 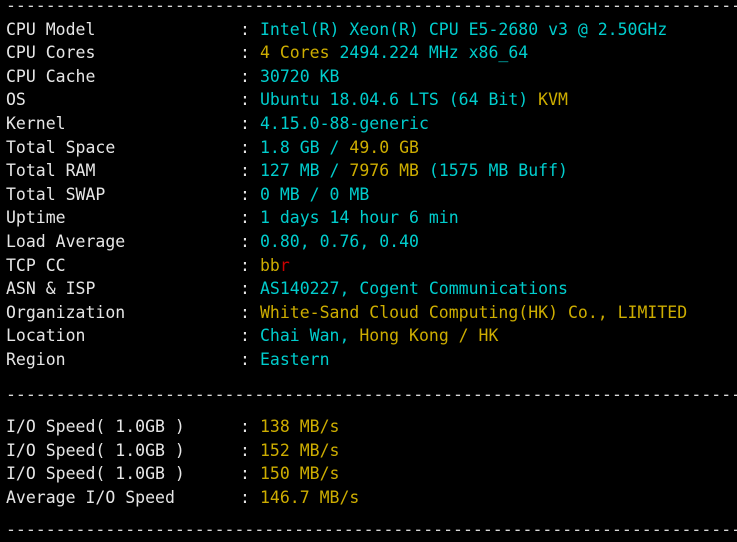 What do you see at coordinates (553, 100) in the screenshot?
I see `system-info-value-segment: KVM` at bounding box center [553, 100].